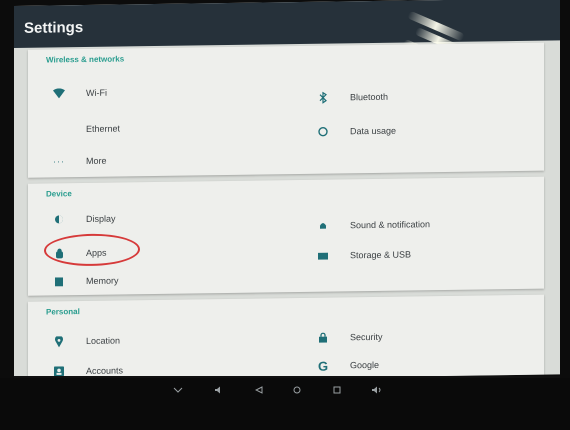 This screenshot has height=430, width=570. I want to click on hide-keyboard-icon, so click(178, 390).